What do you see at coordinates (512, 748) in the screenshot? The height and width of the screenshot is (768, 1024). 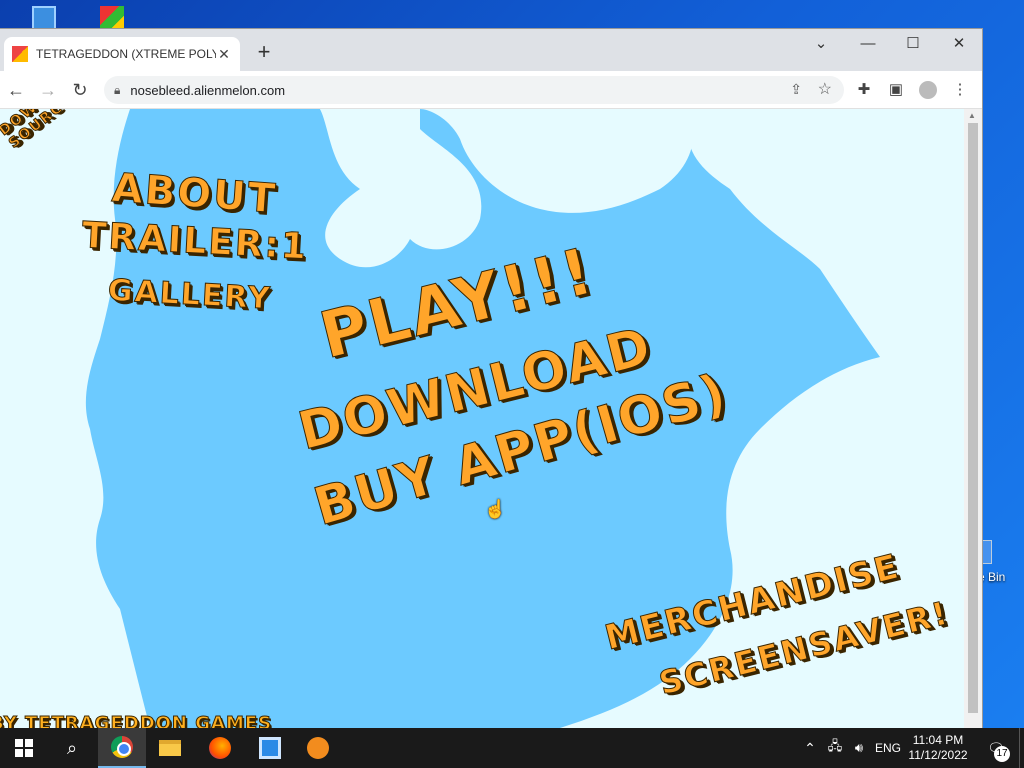 I see `taskbar: ⌕ ⌃ 🖧︎ 🔊︎ ENG 11:04 PM 11/12/2022 🗨︎17` at bounding box center [512, 748].